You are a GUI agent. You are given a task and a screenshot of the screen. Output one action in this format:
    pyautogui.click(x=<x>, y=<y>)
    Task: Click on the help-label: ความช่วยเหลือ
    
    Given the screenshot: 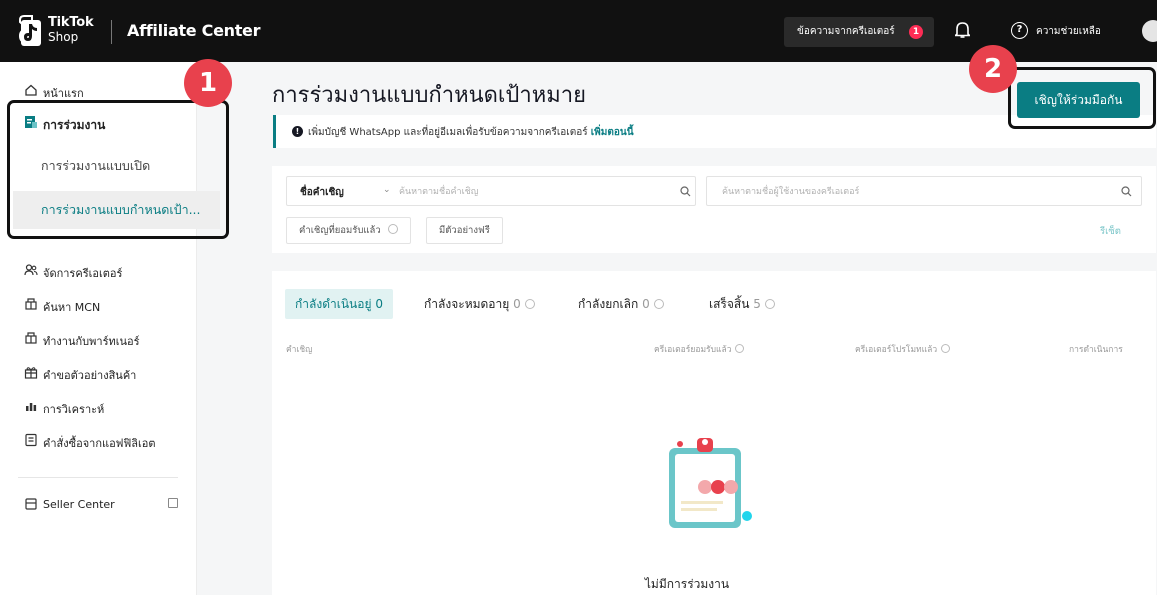 What is the action you would take?
    pyautogui.click(x=1068, y=31)
    